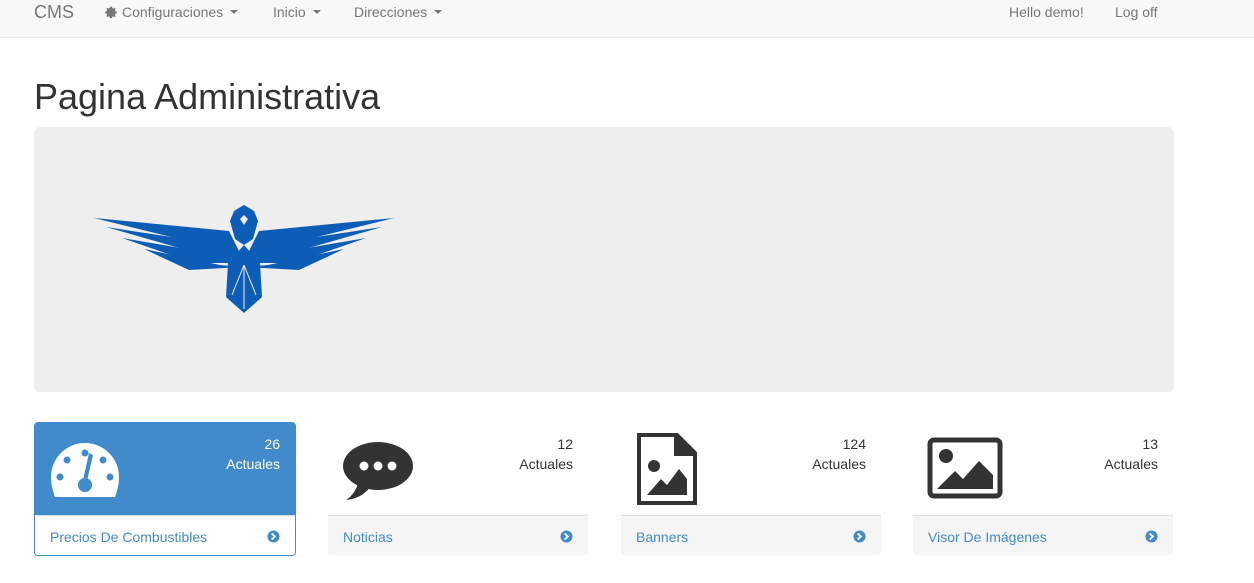  Describe the element at coordinates (85, 470) in the screenshot. I see `dashboard-gauge-icon` at that location.